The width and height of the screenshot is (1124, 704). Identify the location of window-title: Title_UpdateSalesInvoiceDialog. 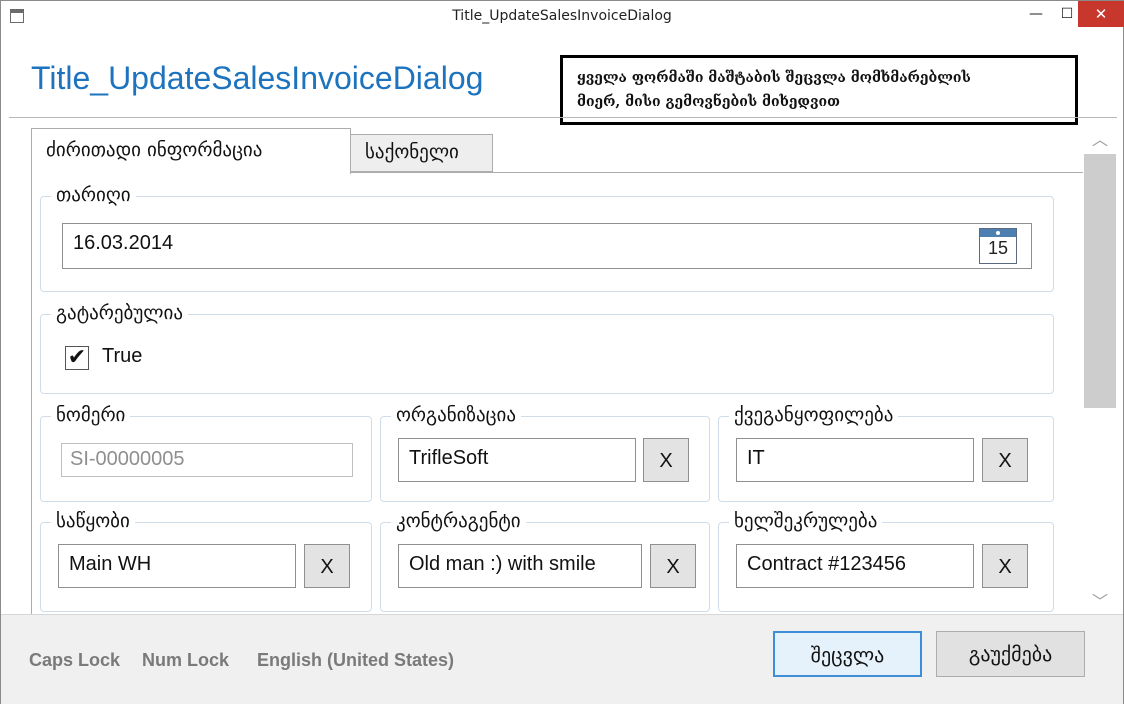
(562, 16).